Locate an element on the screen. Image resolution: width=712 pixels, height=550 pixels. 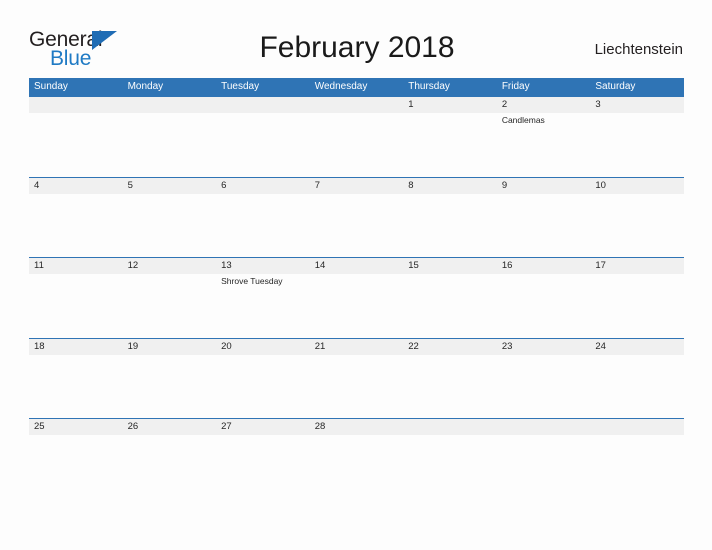
day-number: 2 is located at coordinates (504, 104).